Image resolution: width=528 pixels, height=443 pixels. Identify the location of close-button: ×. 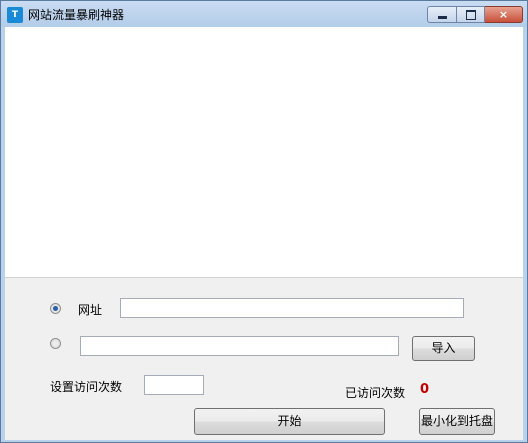
(504, 14).